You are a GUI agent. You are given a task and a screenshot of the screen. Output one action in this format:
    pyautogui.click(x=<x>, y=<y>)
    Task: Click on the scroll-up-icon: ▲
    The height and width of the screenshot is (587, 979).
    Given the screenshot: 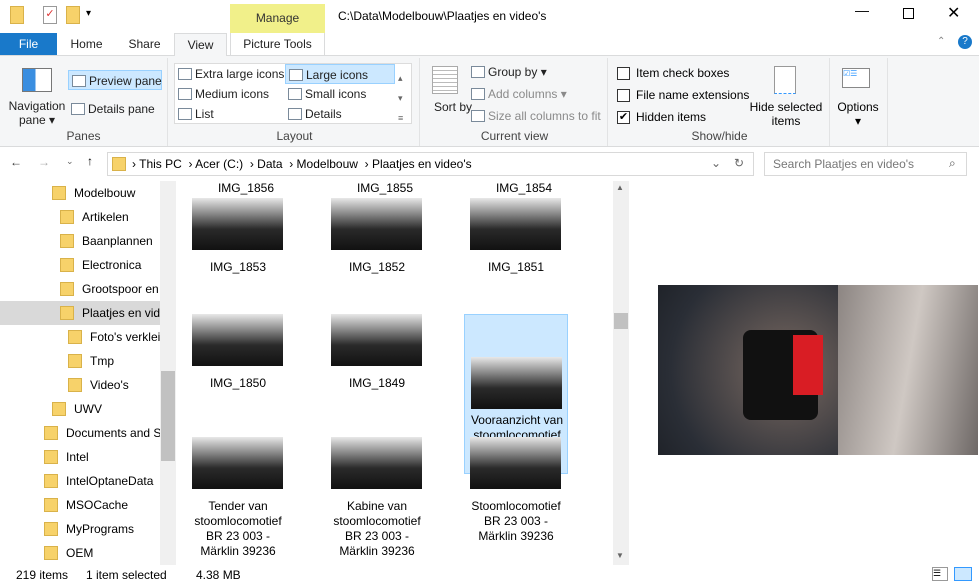 What is the action you would take?
    pyautogui.click(x=620, y=187)
    